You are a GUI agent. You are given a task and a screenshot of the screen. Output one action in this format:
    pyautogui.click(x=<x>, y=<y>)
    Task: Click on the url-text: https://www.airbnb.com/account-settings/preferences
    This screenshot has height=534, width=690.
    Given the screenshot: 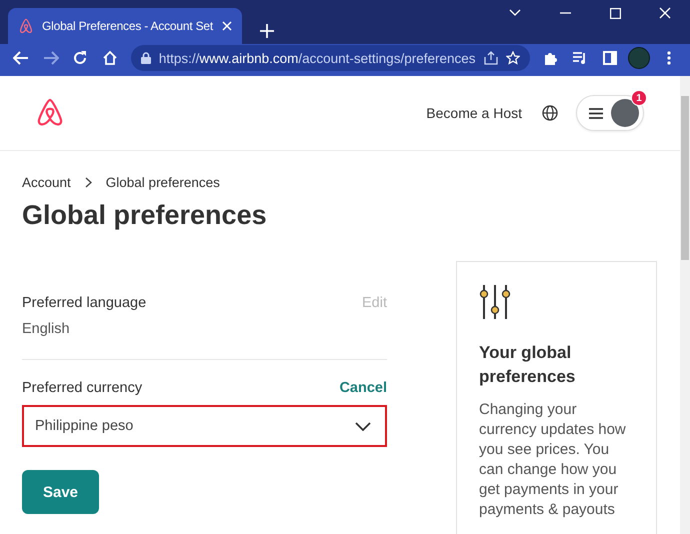 What is the action you would take?
    pyautogui.click(x=317, y=58)
    